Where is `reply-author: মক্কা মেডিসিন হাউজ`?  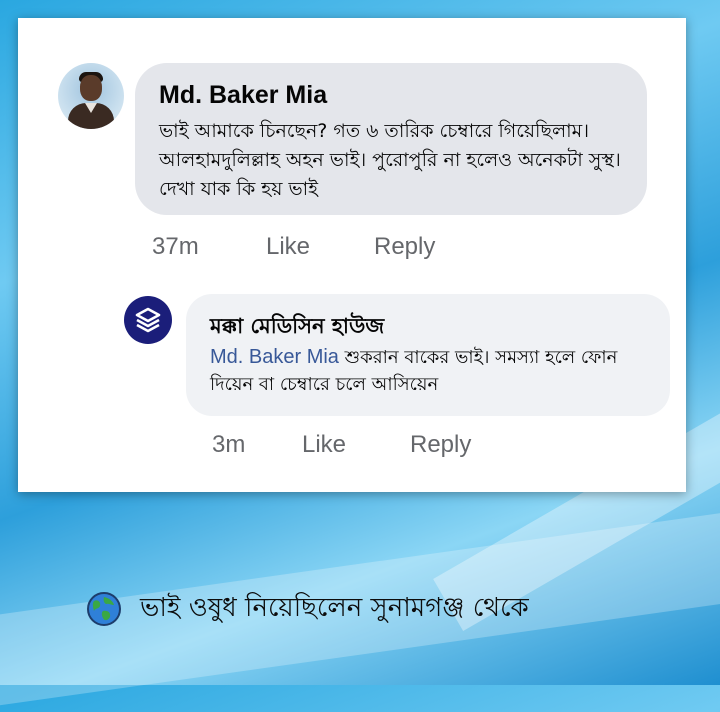 reply-author: মক্কা মেডিসিন হাউজ is located at coordinates (297, 327).